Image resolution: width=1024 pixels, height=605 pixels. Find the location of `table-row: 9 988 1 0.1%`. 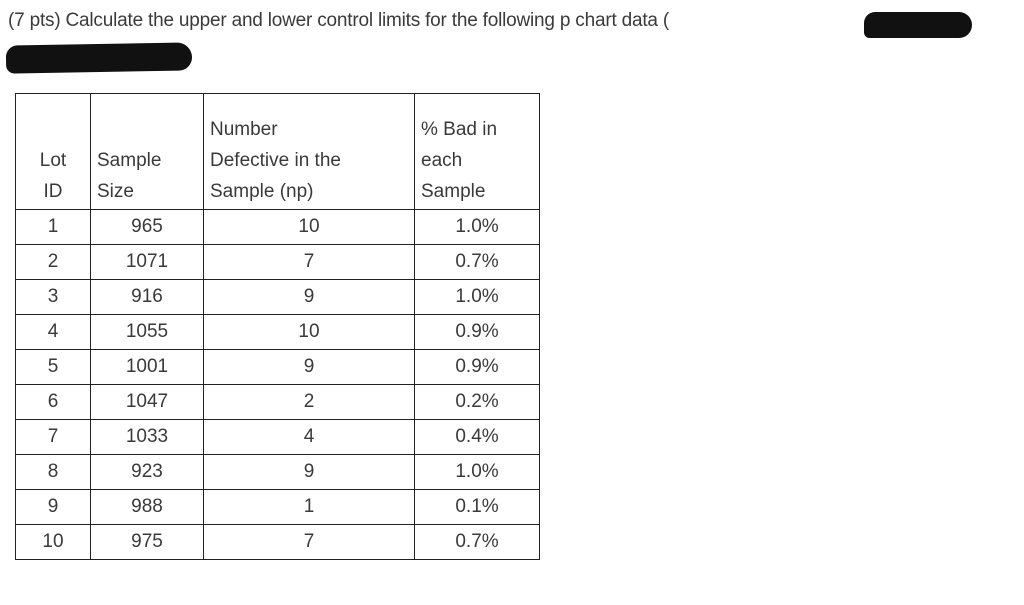

table-row: 9 988 1 0.1% is located at coordinates (277, 507).